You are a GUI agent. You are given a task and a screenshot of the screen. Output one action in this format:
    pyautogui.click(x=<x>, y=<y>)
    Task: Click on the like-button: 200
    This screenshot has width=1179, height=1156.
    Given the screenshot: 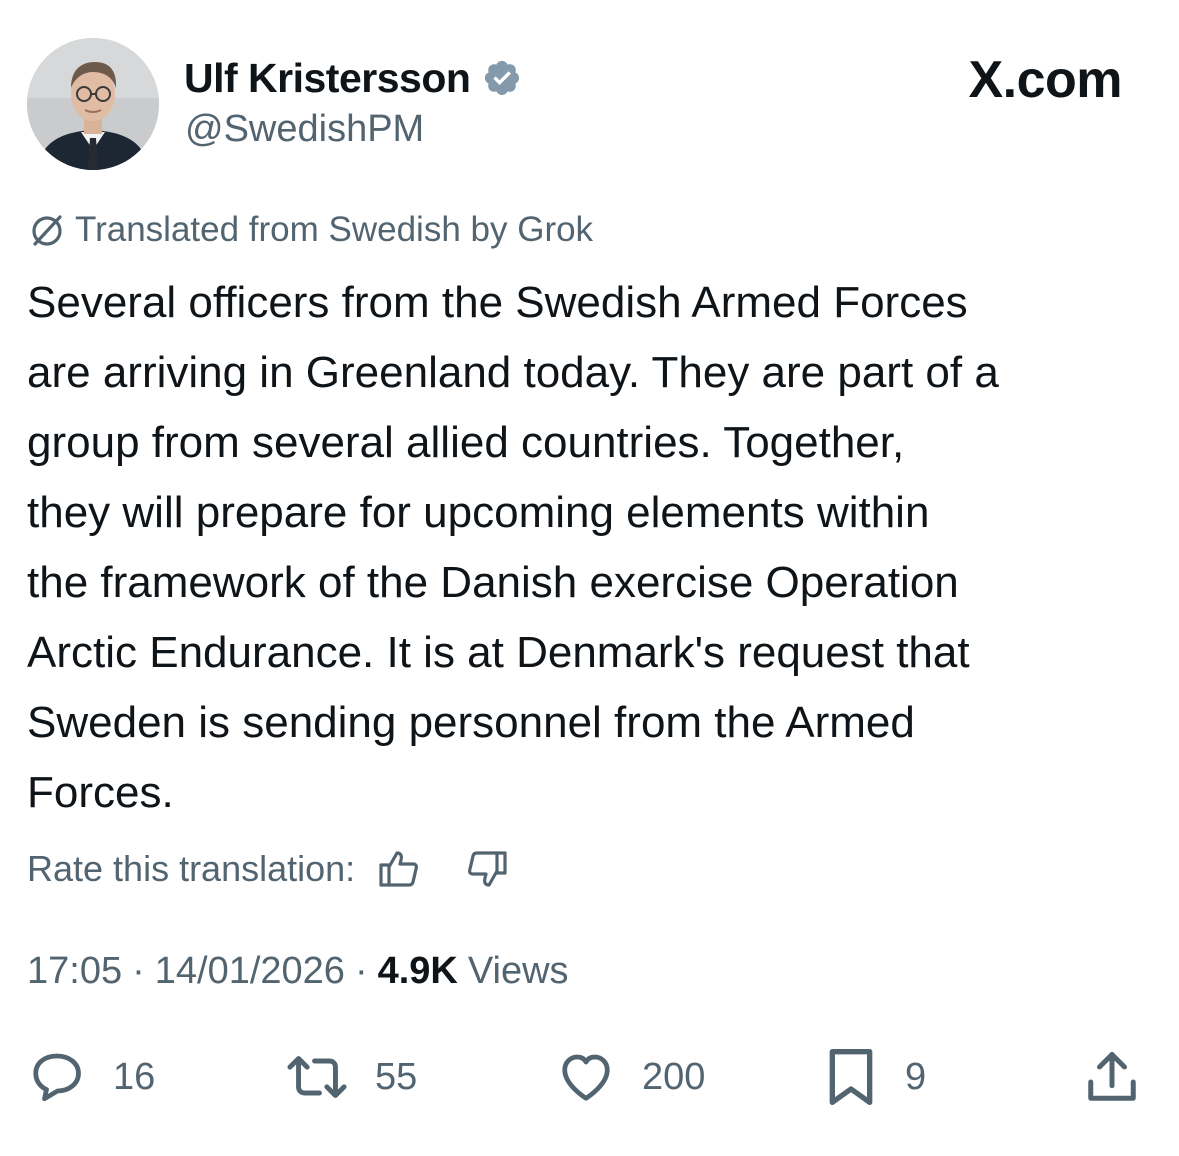 What is the action you would take?
    pyautogui.click(x=630, y=1077)
    